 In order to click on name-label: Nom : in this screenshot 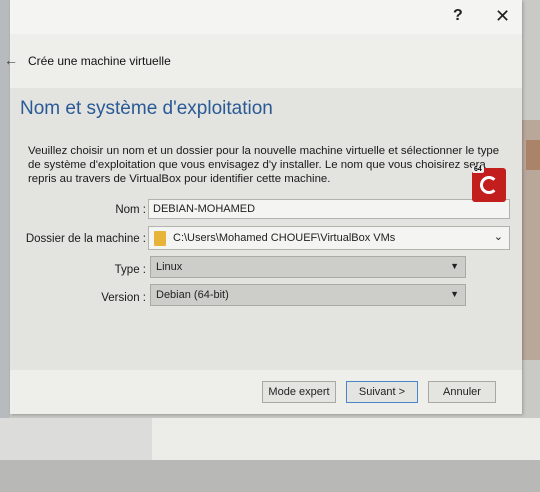, I will do `click(130, 210)`.